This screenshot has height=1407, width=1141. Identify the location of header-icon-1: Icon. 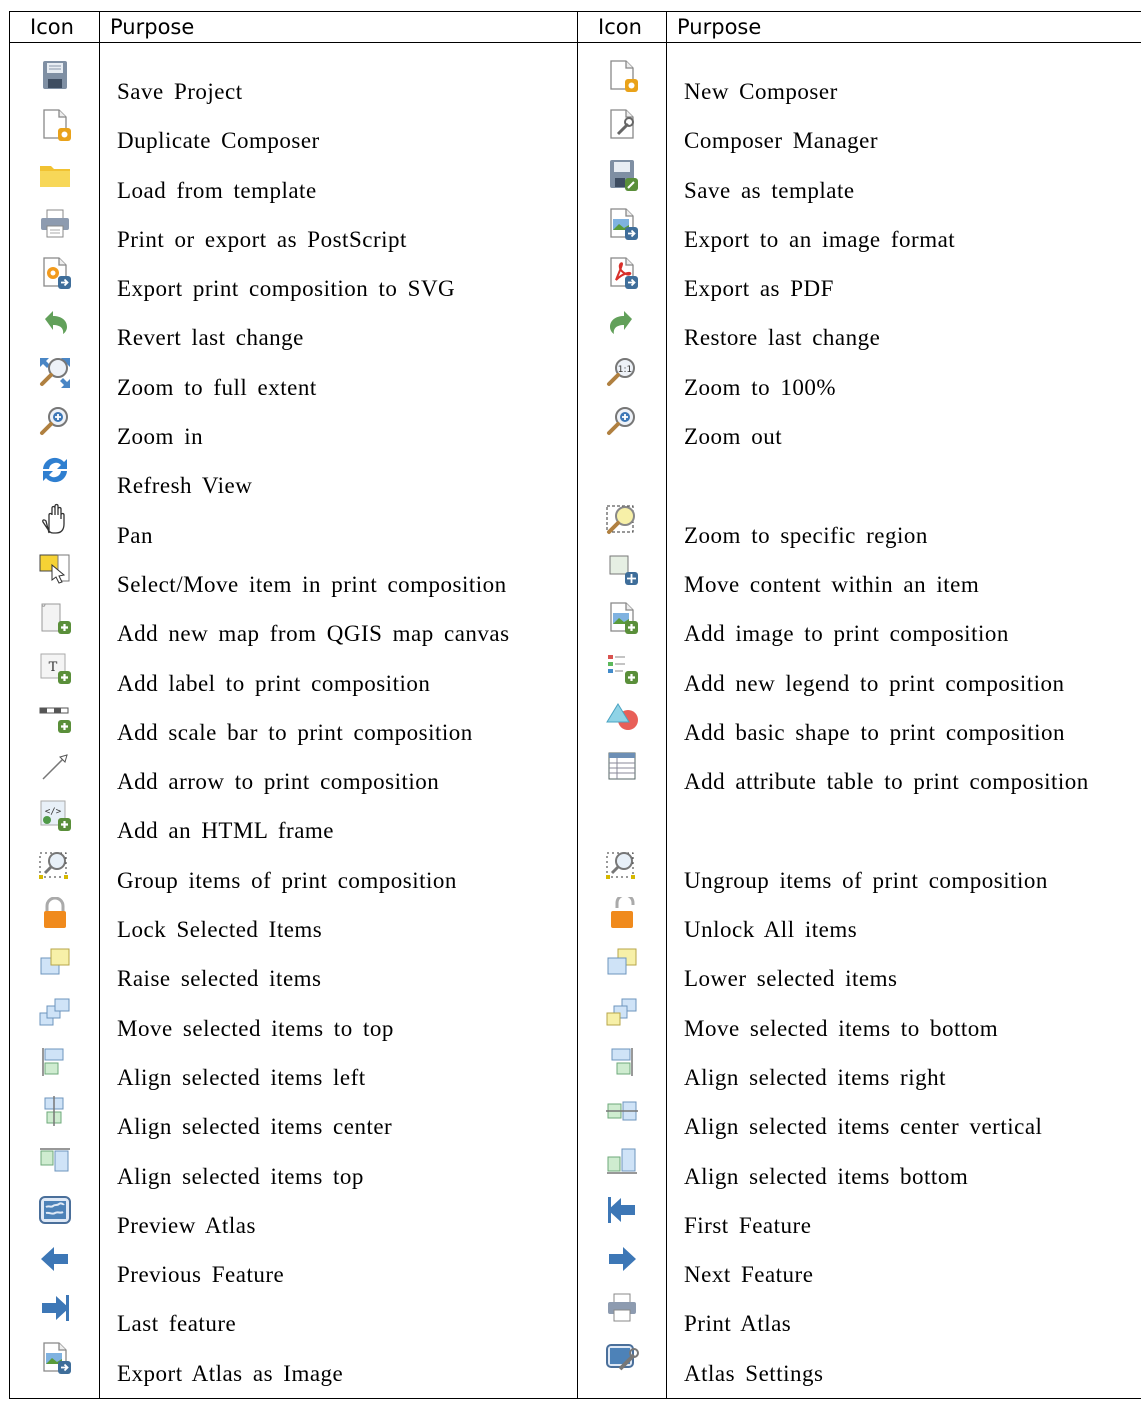
(54, 27).